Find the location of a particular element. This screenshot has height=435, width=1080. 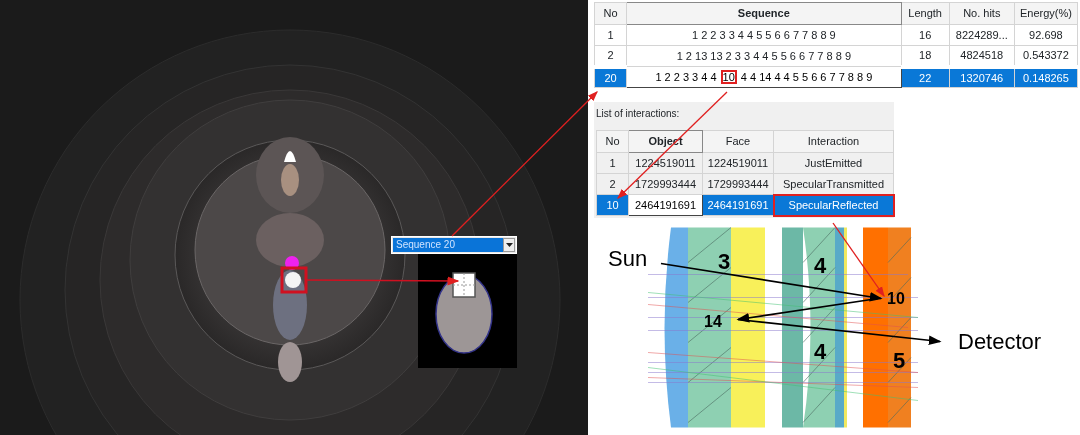

table-cell: 1 2 2 3 3 4 4 5 5 6 6 7 7 8 8 9 is located at coordinates (764, 35).